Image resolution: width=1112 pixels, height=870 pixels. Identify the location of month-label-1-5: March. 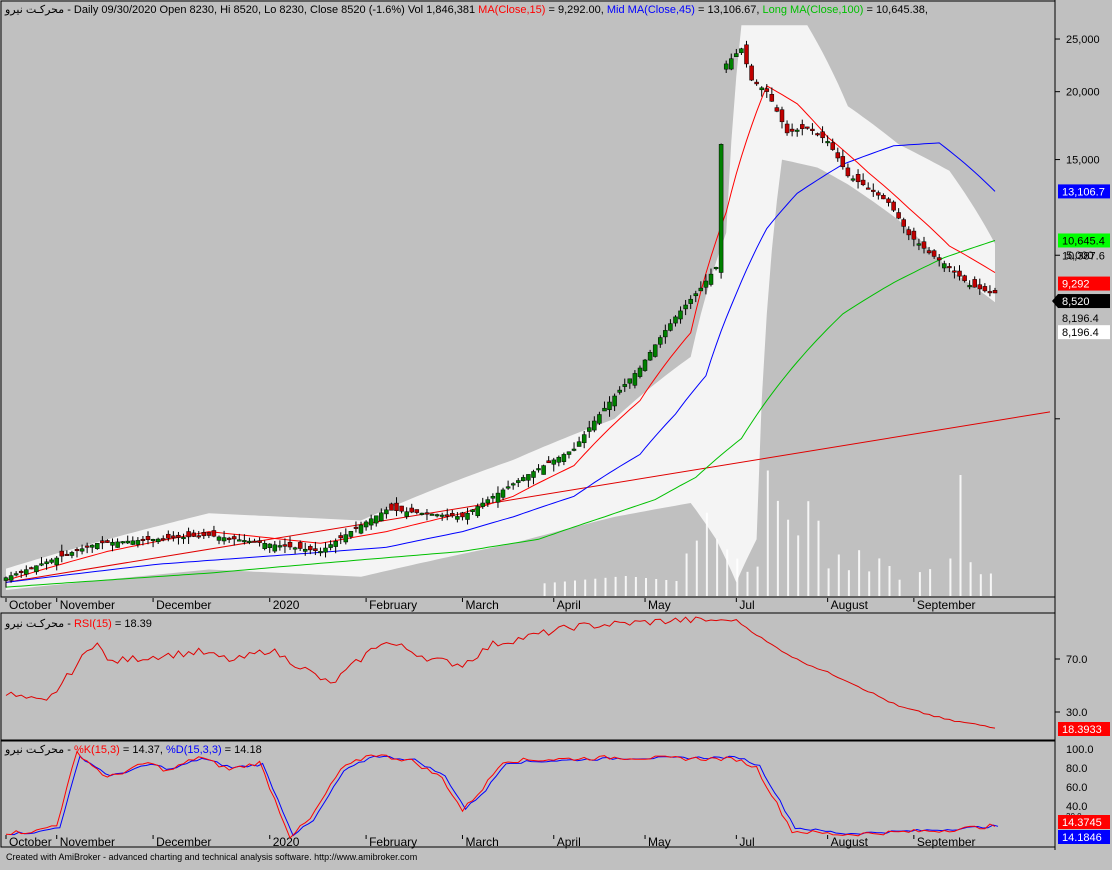
(481, 842).